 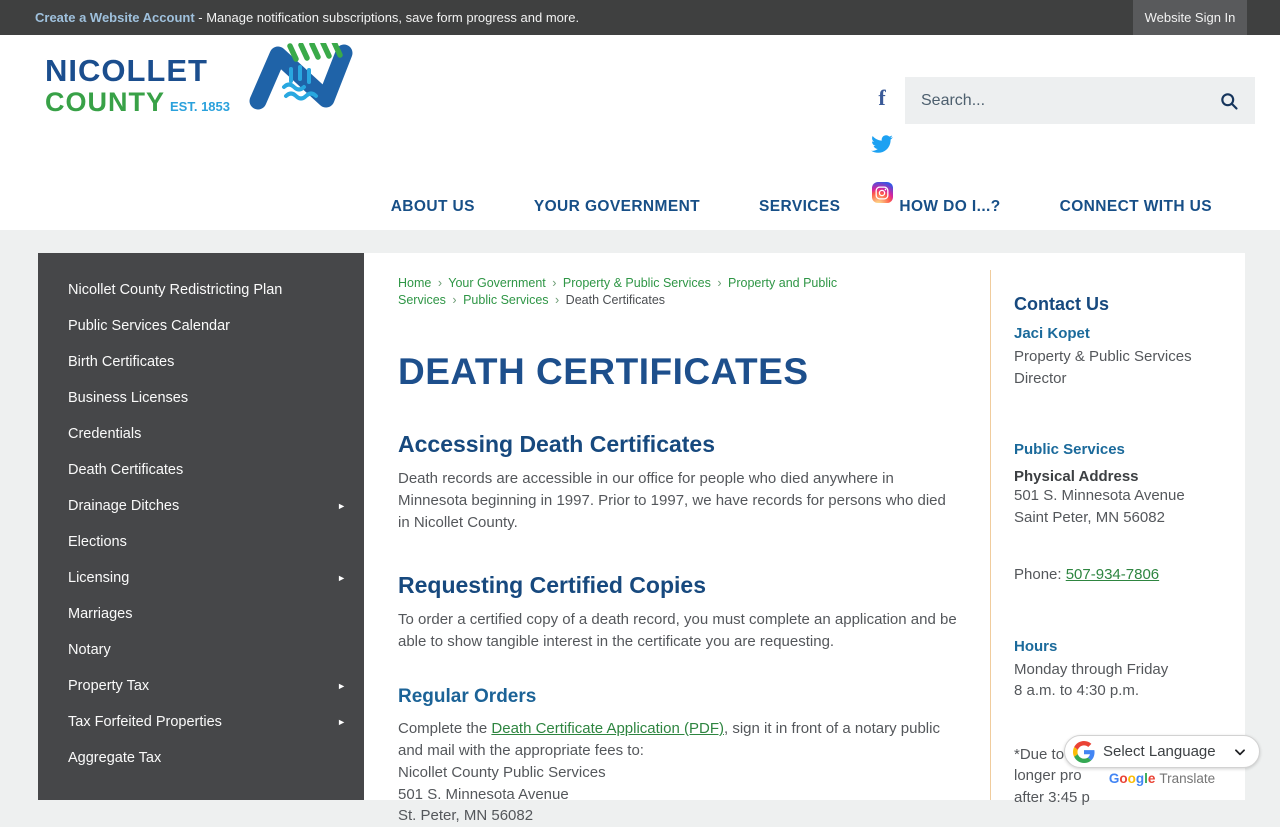 What do you see at coordinates (949, 207) in the screenshot?
I see `nav-how-do-i: HOW DO I...?` at bounding box center [949, 207].